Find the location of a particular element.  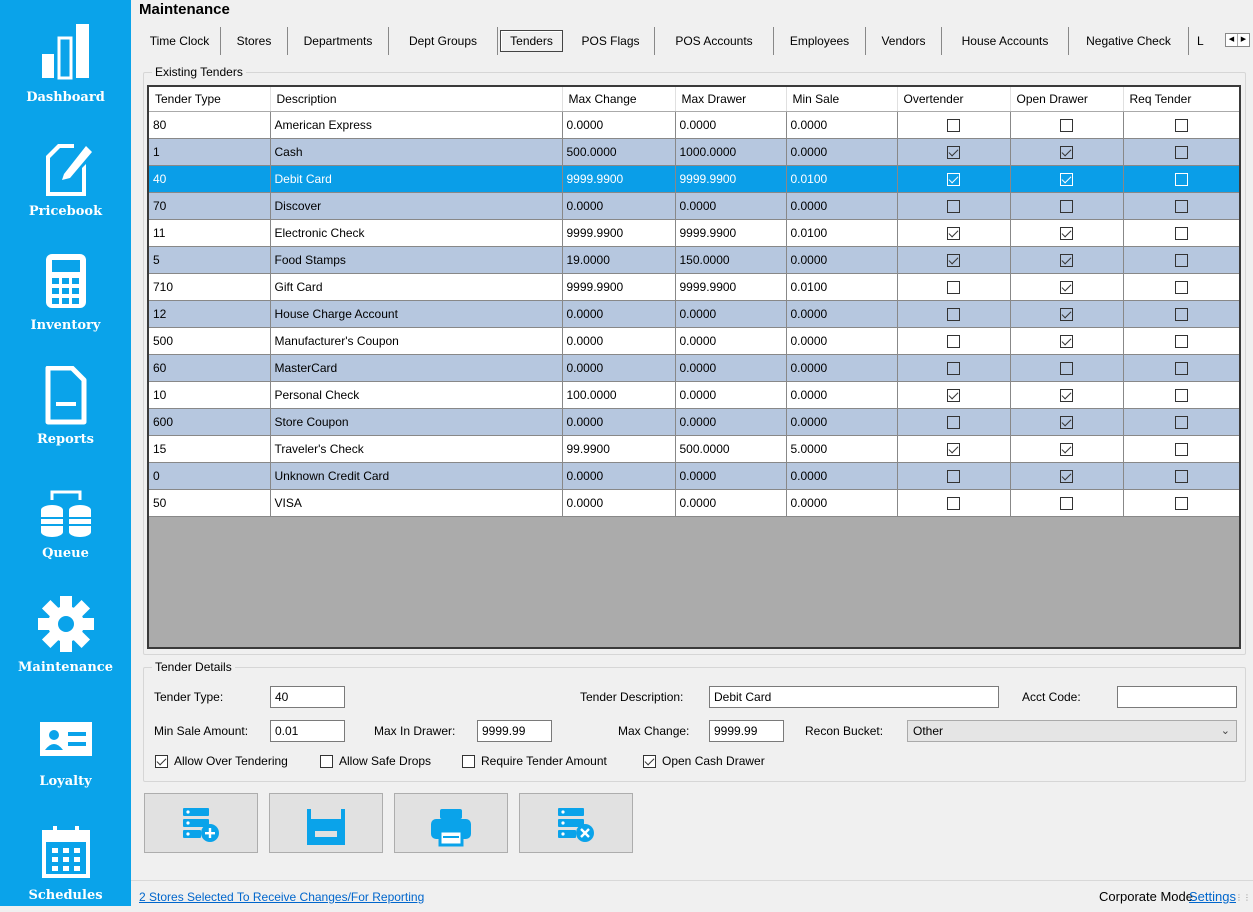

open-cash-drawer-checkbox: Open Cash Drawer is located at coordinates (704, 761).